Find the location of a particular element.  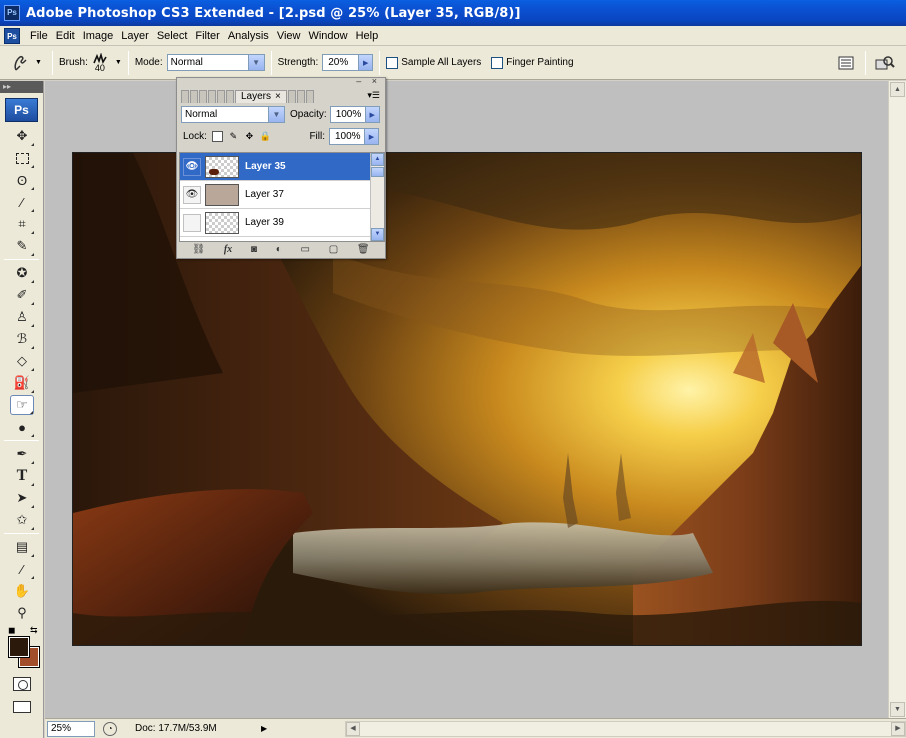

new-layer-icon: ▢ is located at coordinates (333, 249).